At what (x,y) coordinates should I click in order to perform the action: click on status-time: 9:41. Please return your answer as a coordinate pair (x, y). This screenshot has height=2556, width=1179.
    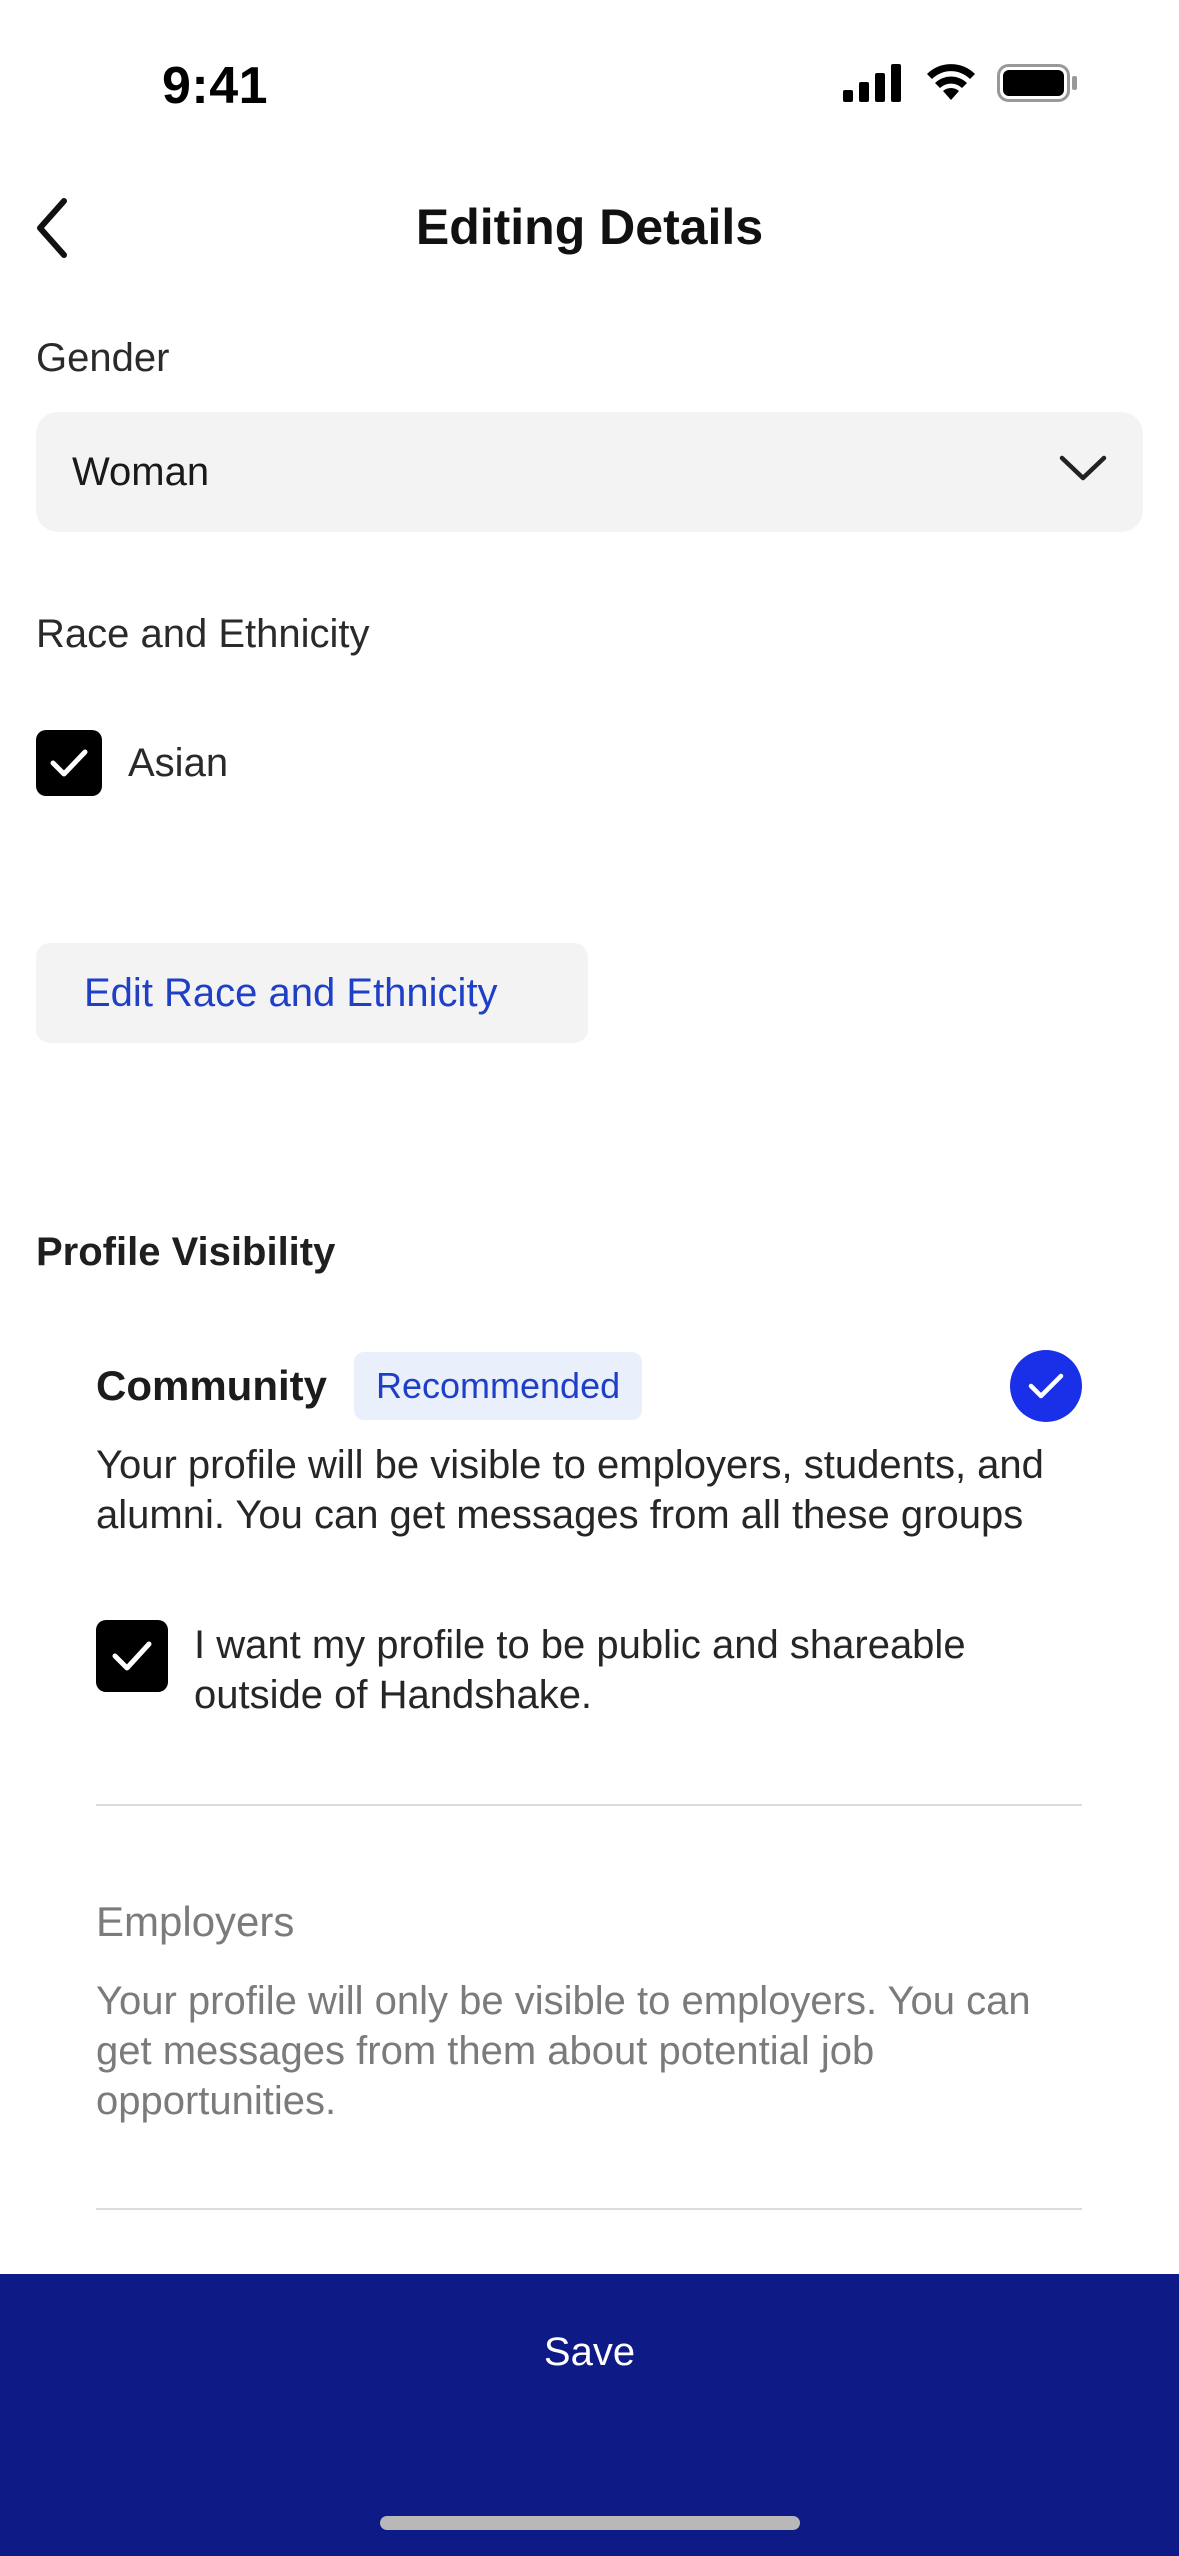
    Looking at the image, I should click on (215, 86).